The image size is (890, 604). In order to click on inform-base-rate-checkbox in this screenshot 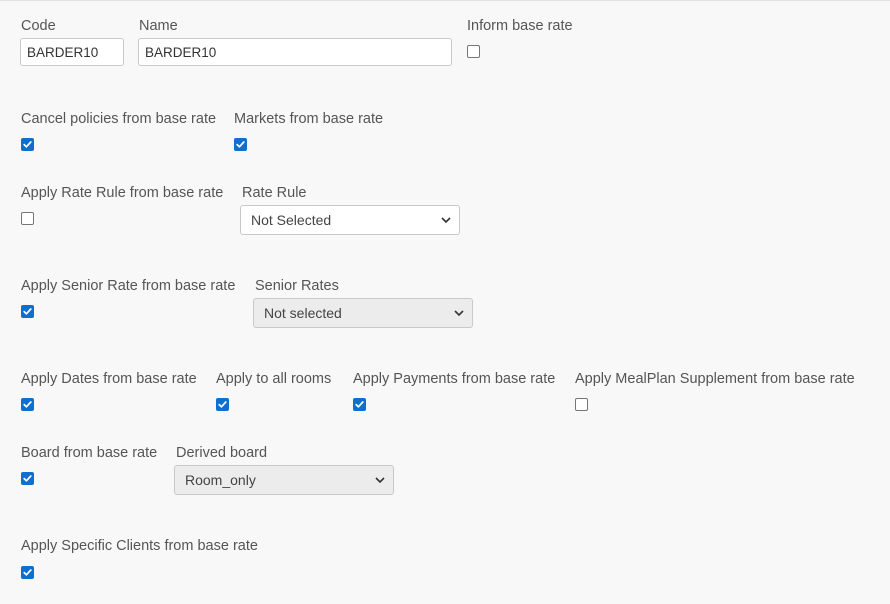, I will do `click(473, 51)`.